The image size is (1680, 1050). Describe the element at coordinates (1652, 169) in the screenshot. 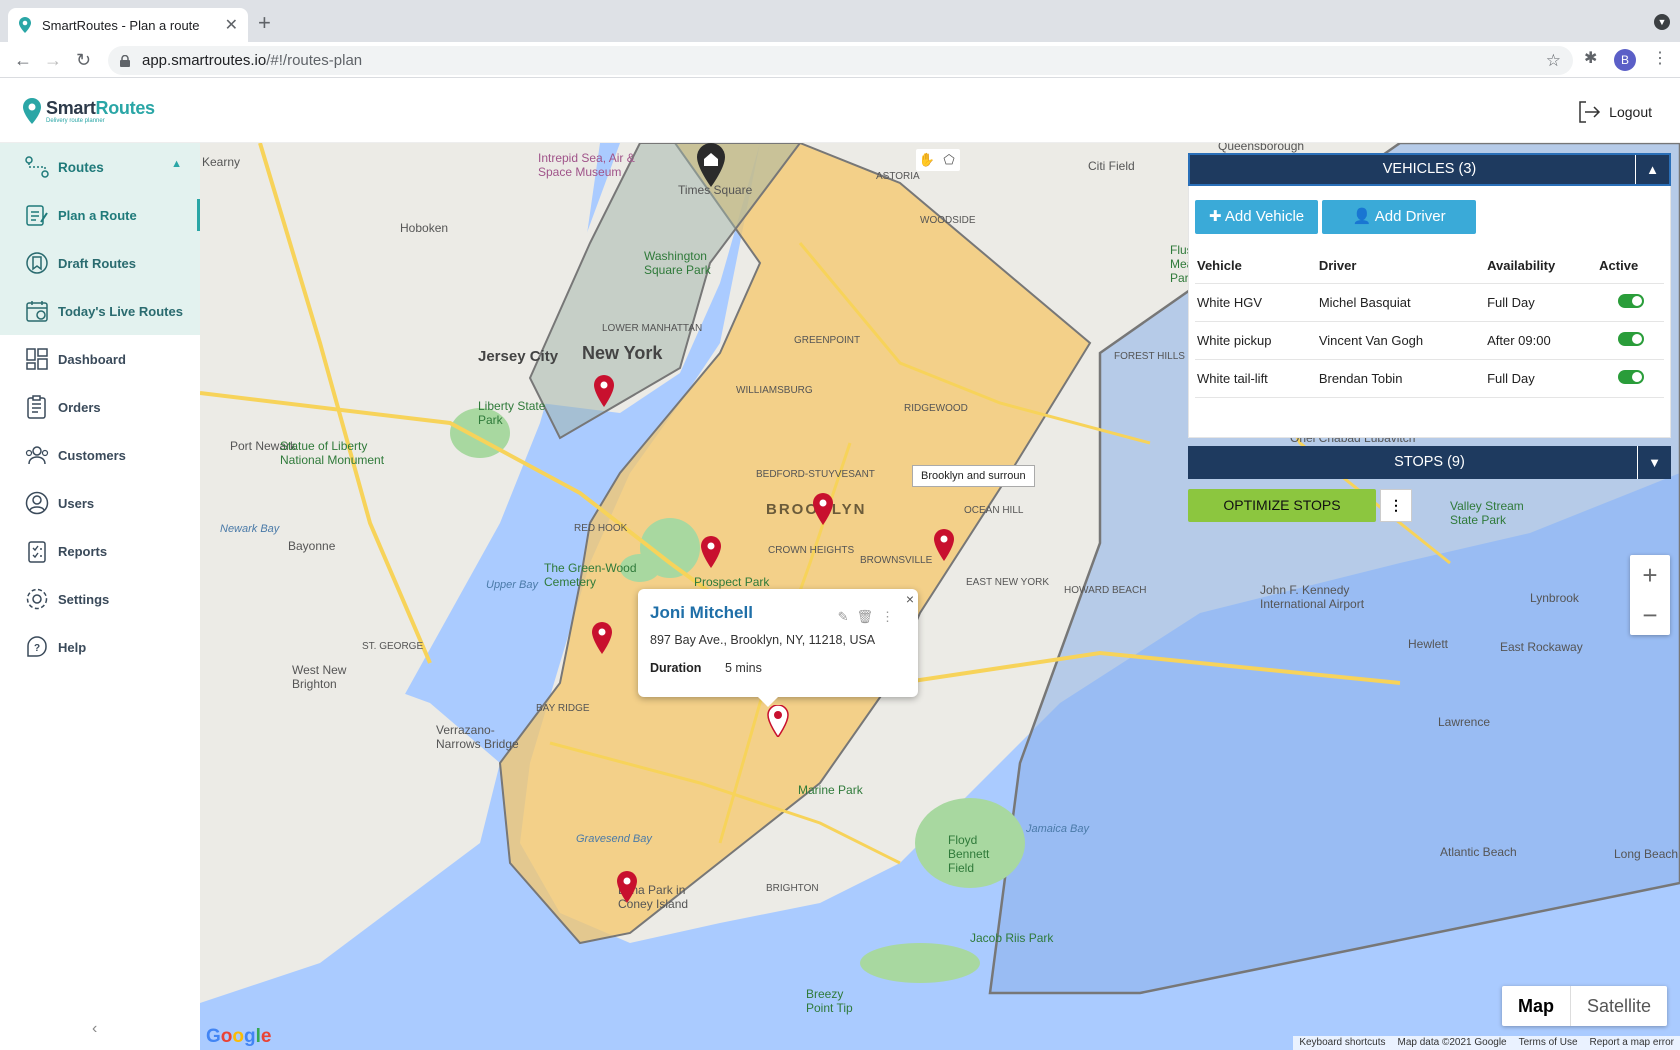

I see `chevron-up-icon: ▲` at that location.